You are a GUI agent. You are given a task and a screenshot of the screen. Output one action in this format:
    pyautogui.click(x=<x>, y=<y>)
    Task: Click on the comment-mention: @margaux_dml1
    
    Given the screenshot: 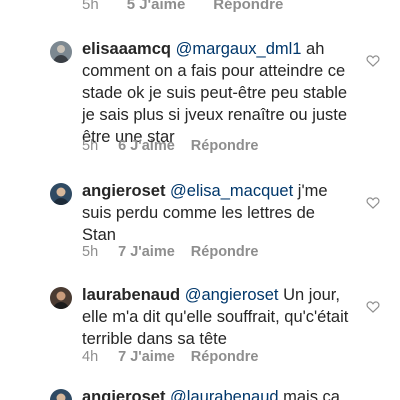 What is the action you would take?
    pyautogui.click(x=239, y=49)
    